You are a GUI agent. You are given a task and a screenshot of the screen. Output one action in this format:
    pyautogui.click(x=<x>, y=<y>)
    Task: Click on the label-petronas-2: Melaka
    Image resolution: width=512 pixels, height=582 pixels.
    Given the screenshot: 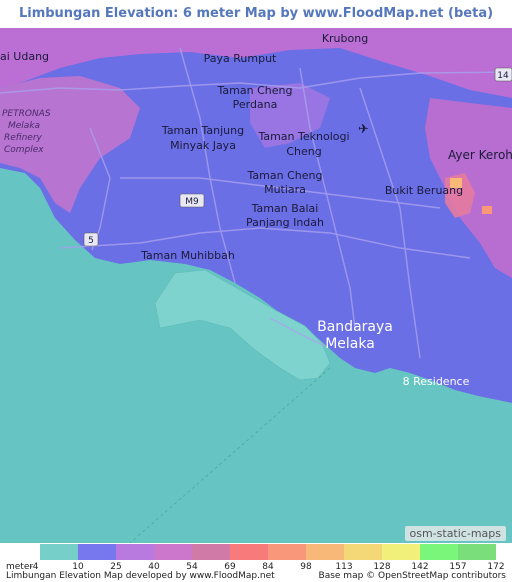 What is the action you would take?
    pyautogui.click(x=24, y=126)
    